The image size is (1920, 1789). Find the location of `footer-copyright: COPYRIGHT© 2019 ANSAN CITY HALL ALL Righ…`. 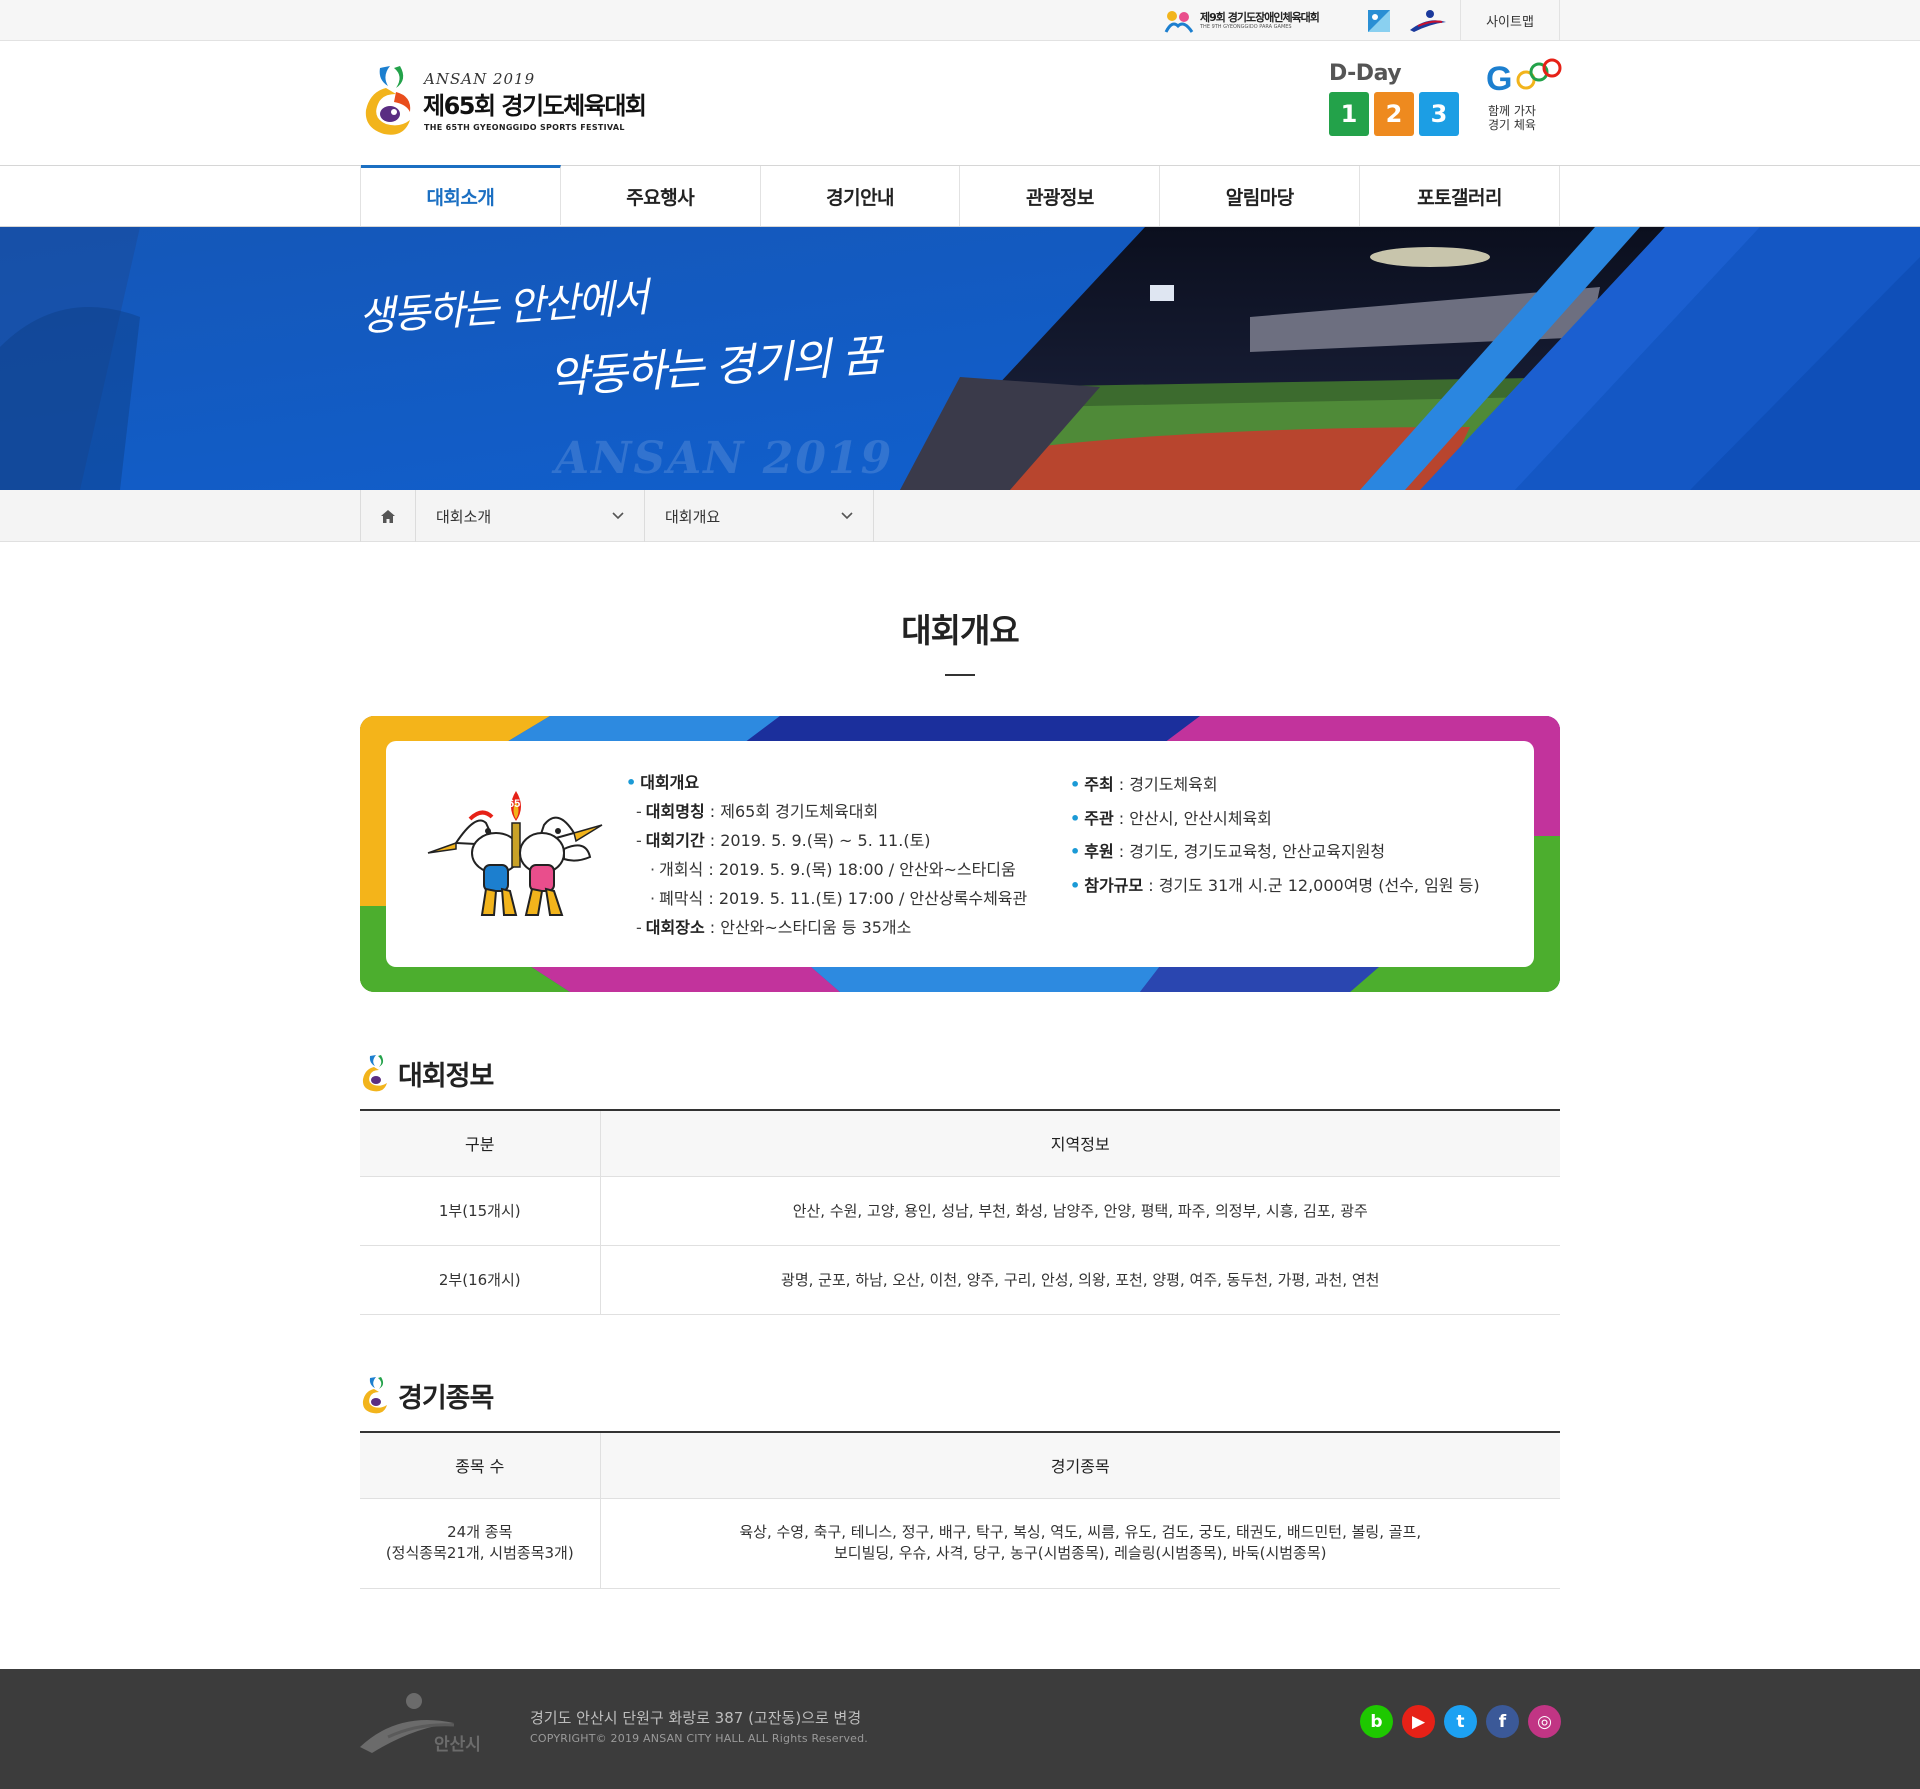

footer-copyright: COPYRIGHT© 2019 ANSAN CITY HALL ALL Righ… is located at coordinates (699, 1738).